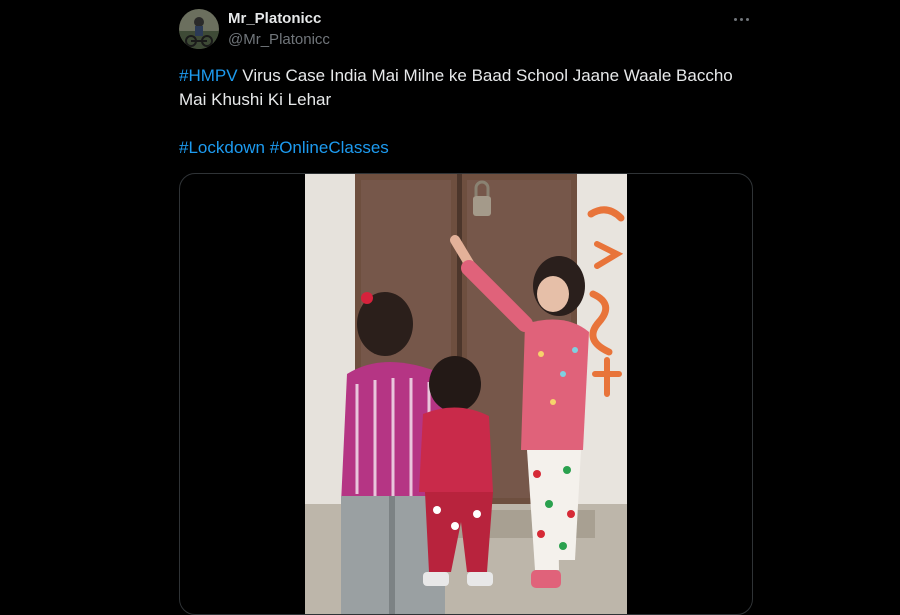 The width and height of the screenshot is (900, 615). What do you see at coordinates (222, 147) in the screenshot?
I see `hashtag-lockdown: #Lockdown` at bounding box center [222, 147].